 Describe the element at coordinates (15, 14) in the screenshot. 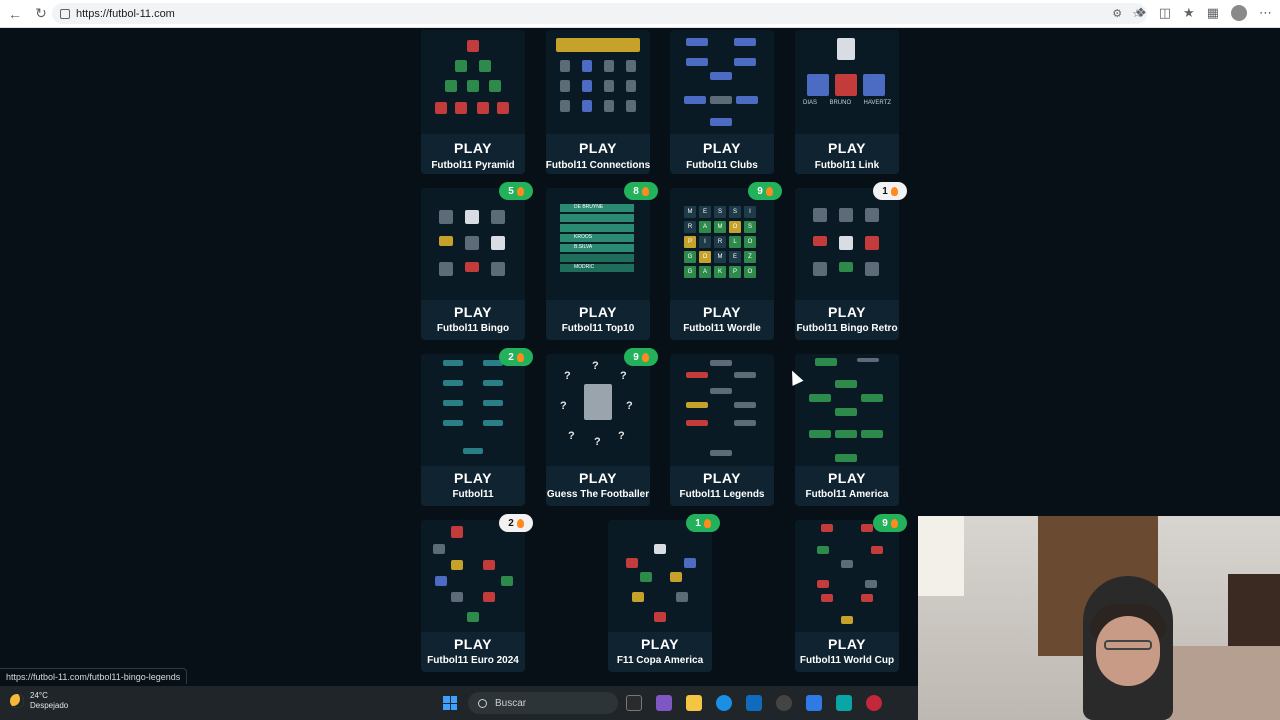

I see `back-icon: ←` at that location.